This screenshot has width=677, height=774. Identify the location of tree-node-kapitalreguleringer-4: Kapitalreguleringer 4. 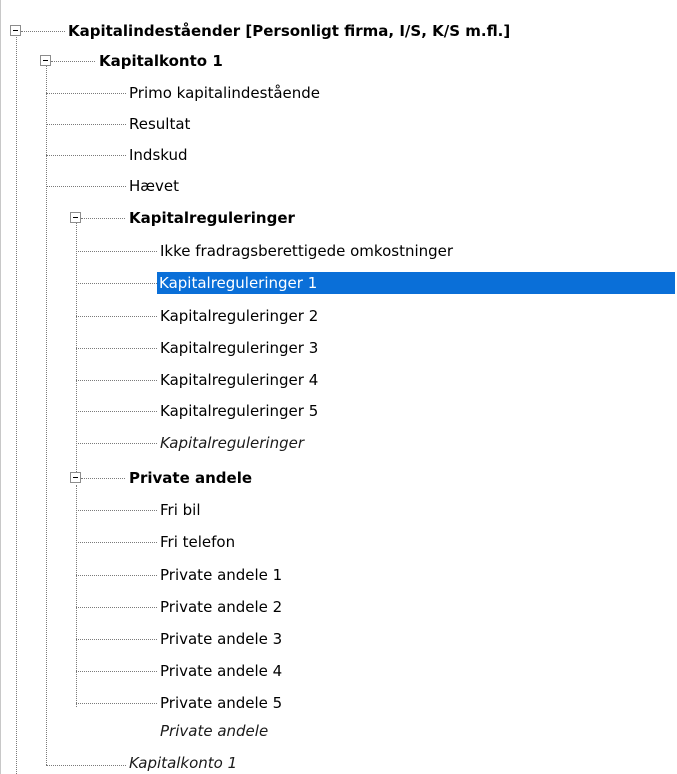
(239, 380).